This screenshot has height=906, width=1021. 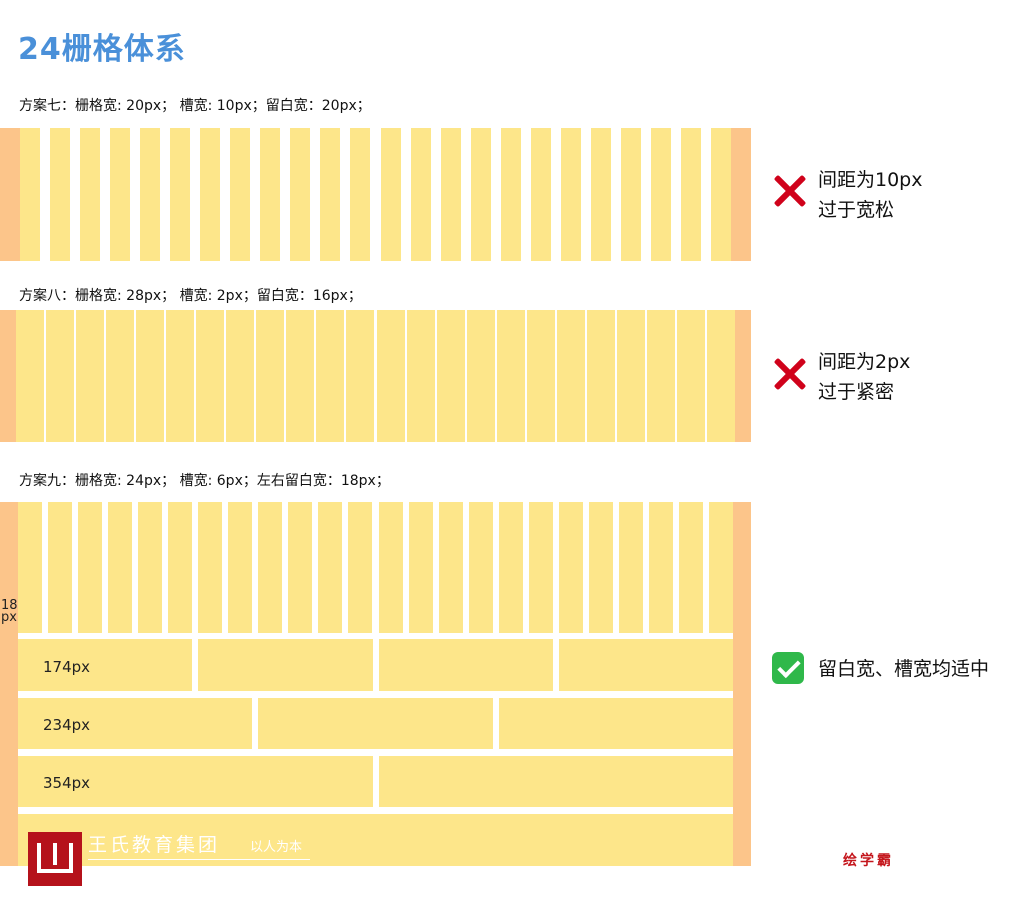 What do you see at coordinates (856, 210) in the screenshot?
I see `scheme7-note-line2: 过于宽松` at bounding box center [856, 210].